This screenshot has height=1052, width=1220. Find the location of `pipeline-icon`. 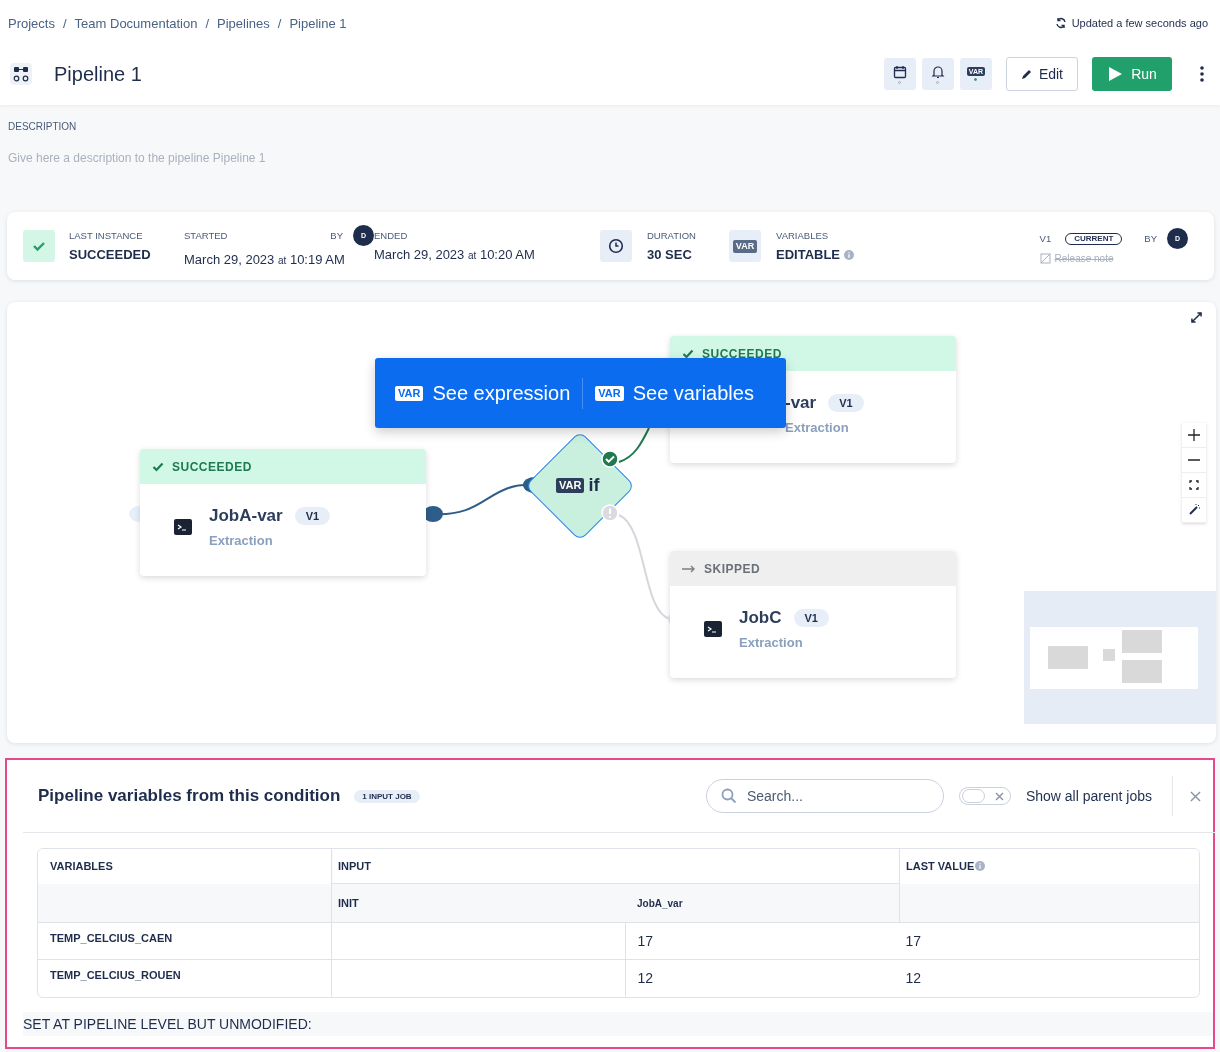

pipeline-icon is located at coordinates (21, 74).